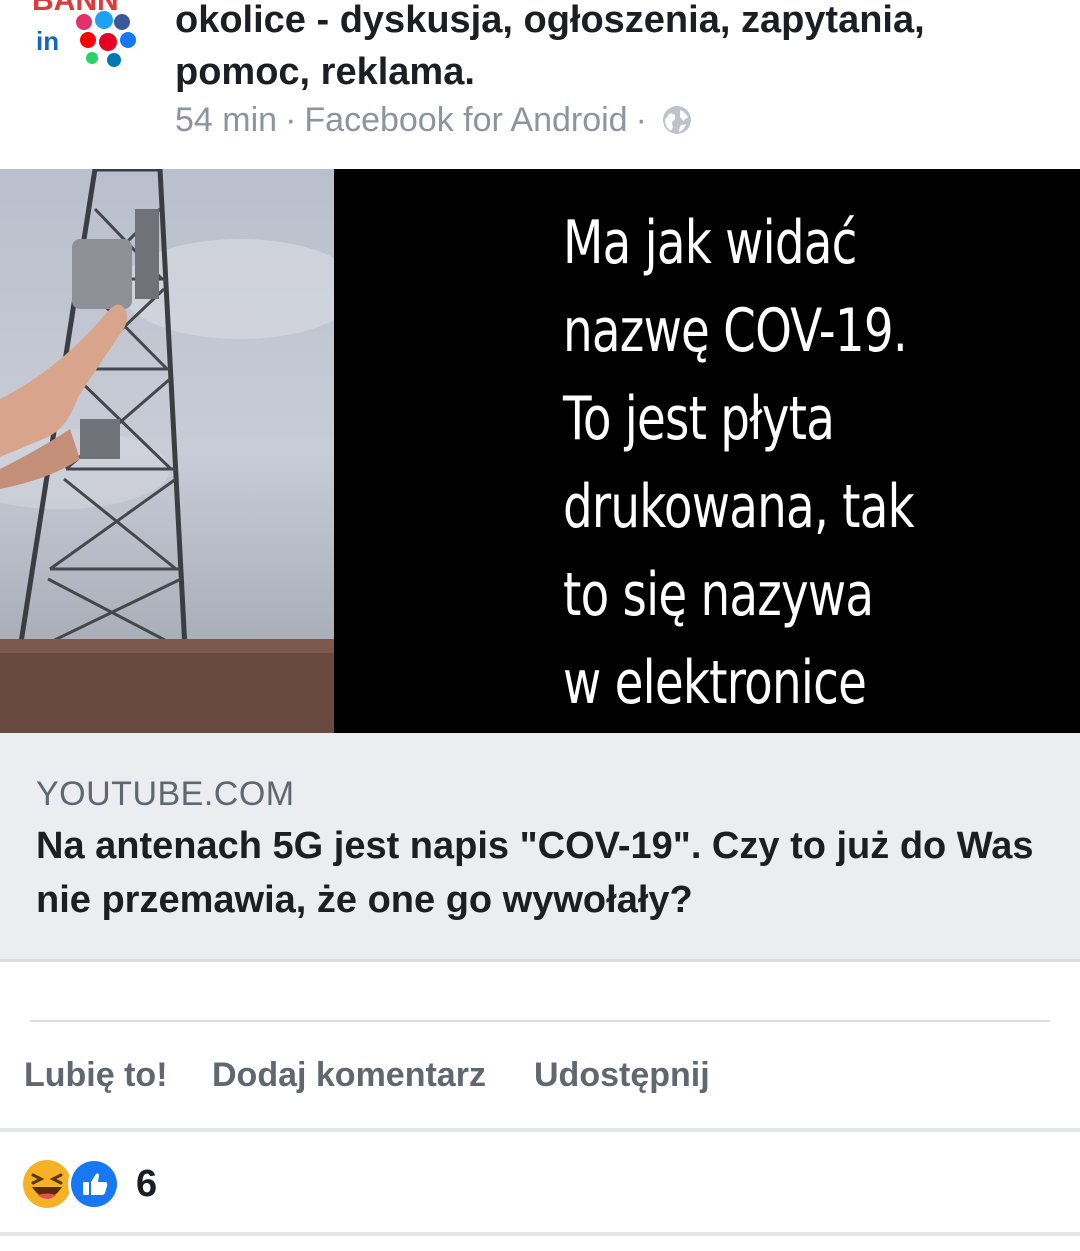 The width and height of the screenshot is (1080, 1251). I want to click on overlay-line: To jest płyta, so click(699, 419).